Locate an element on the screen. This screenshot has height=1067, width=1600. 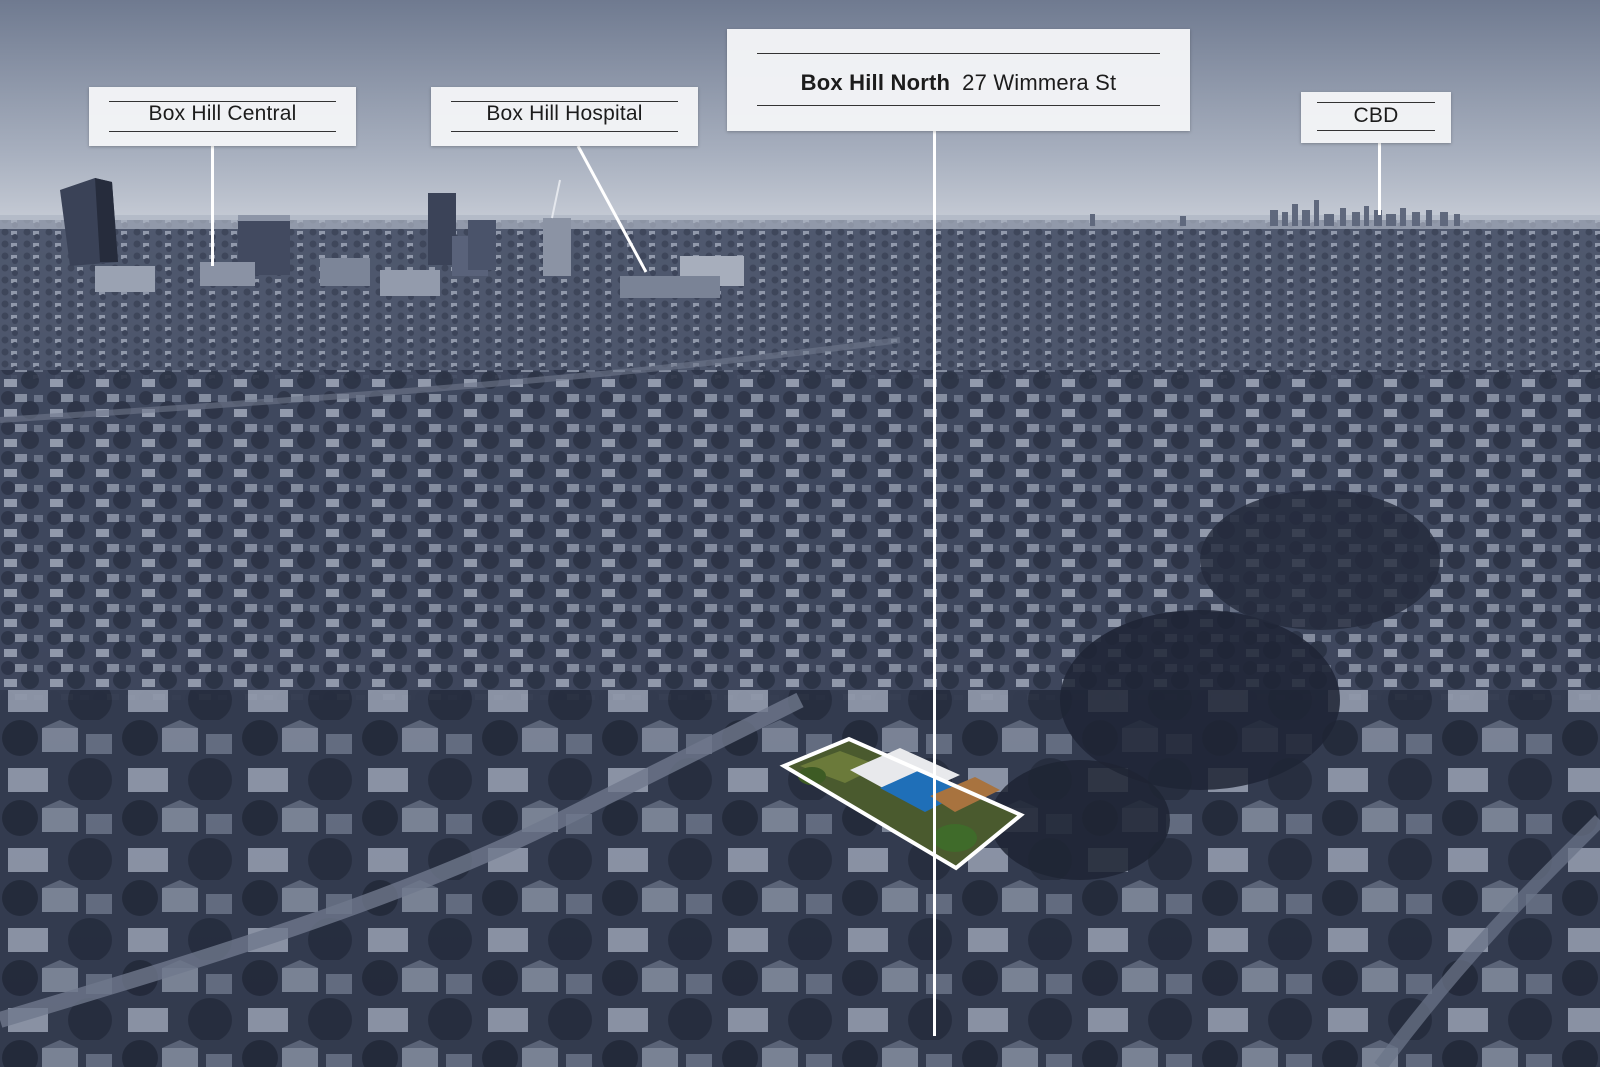
callout-text: CBD is located at coordinates (1376, 115).